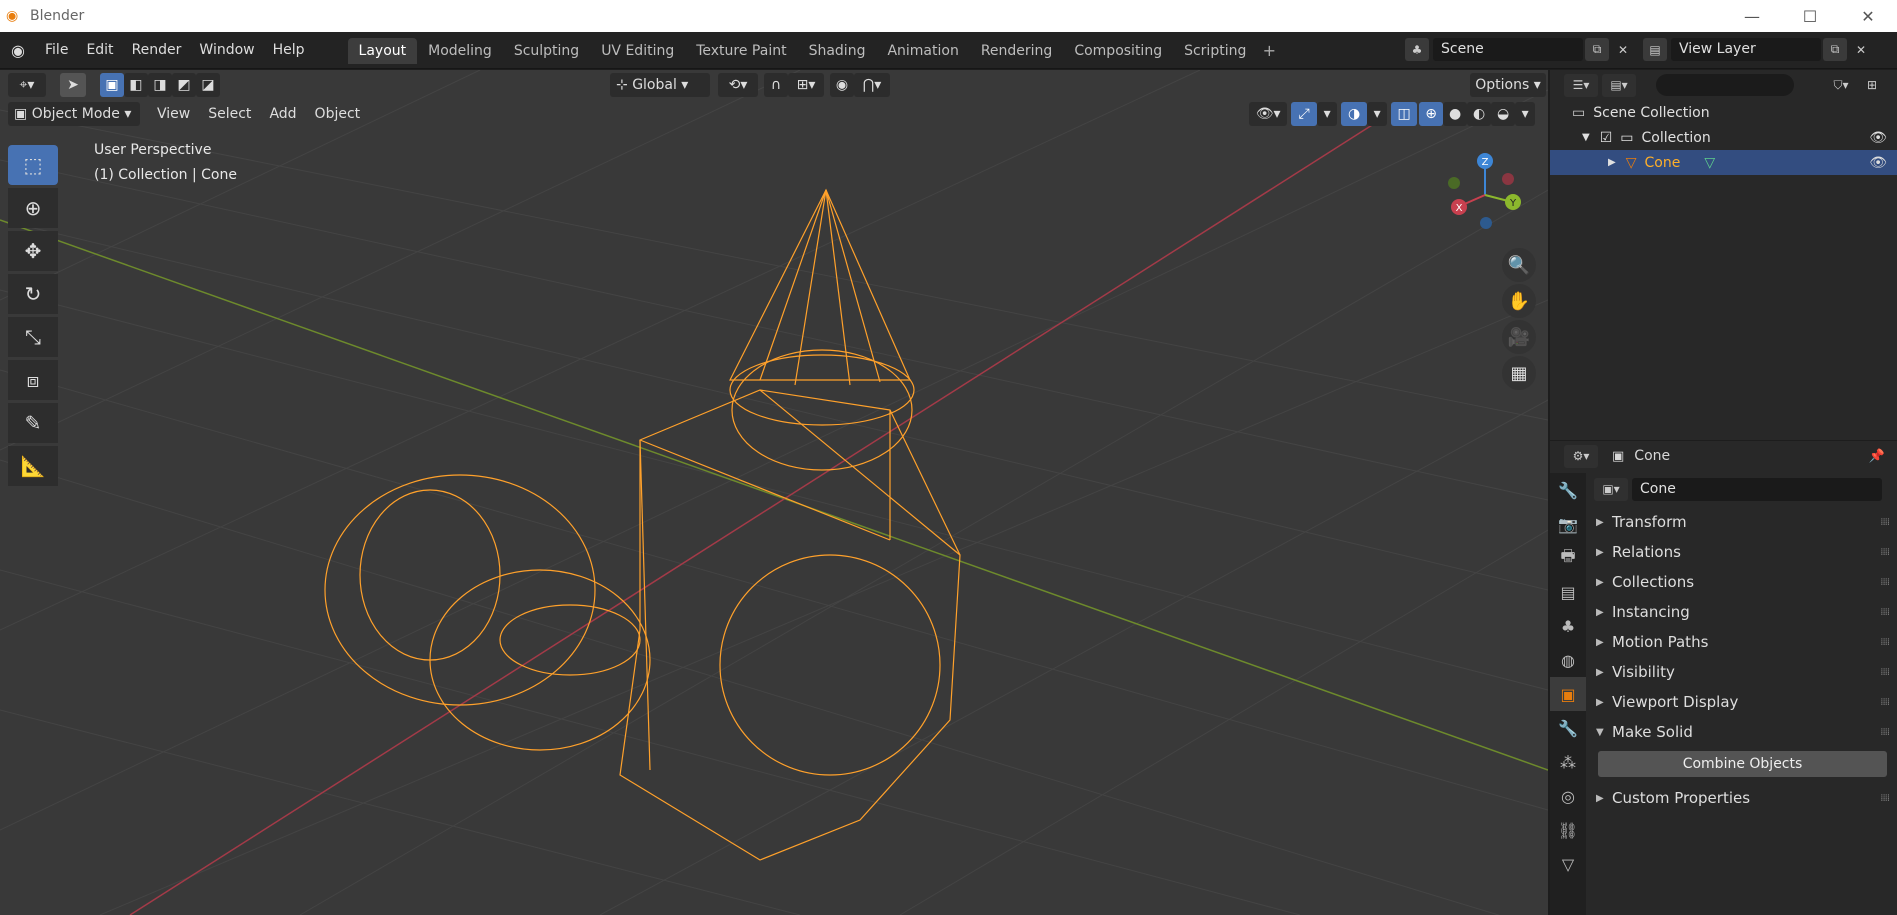  I want to click on xray-toggle-icon: ◫, so click(1404, 114).